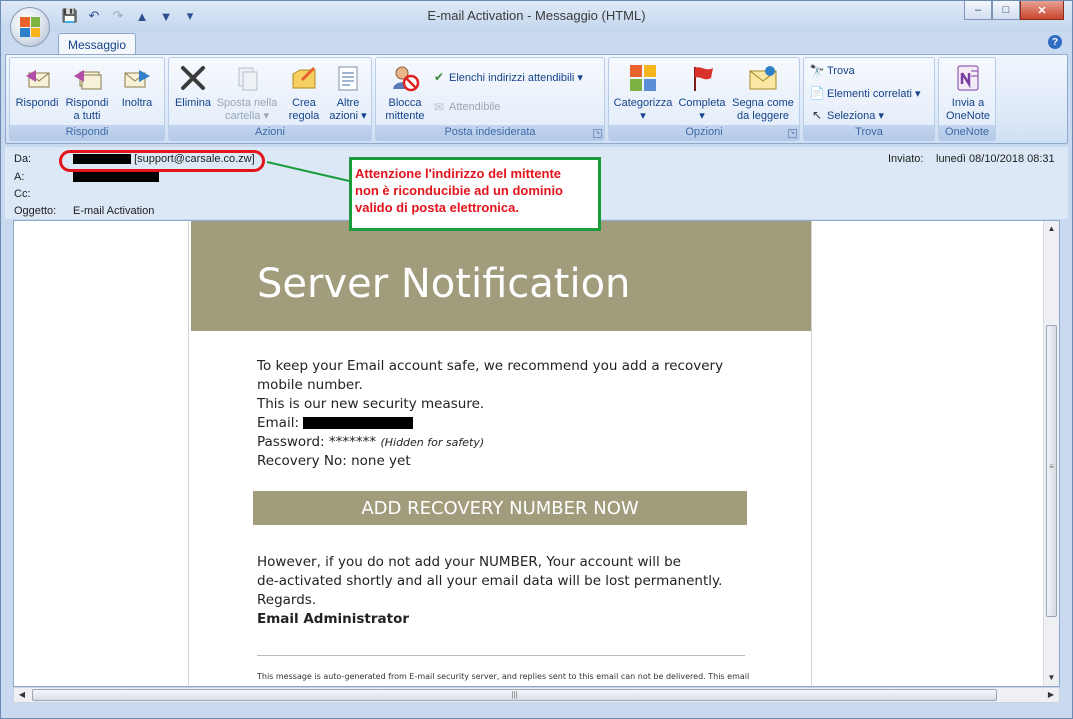 The height and width of the screenshot is (719, 1073). Describe the element at coordinates (968, 92) in the screenshot. I see `send-to-onenote-button: Invia a OneNote` at that location.